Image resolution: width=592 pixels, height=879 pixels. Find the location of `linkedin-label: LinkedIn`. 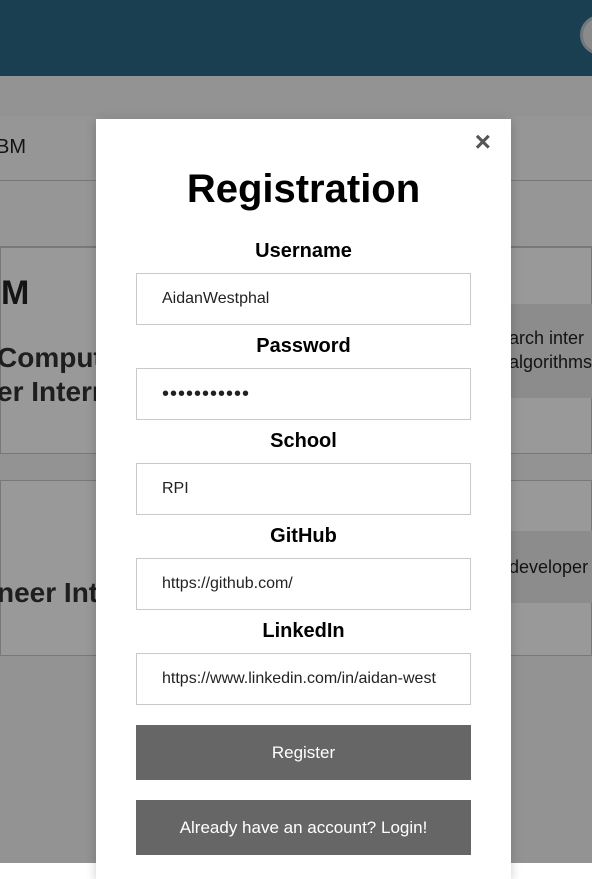

linkedin-label: LinkedIn is located at coordinates (303, 631).